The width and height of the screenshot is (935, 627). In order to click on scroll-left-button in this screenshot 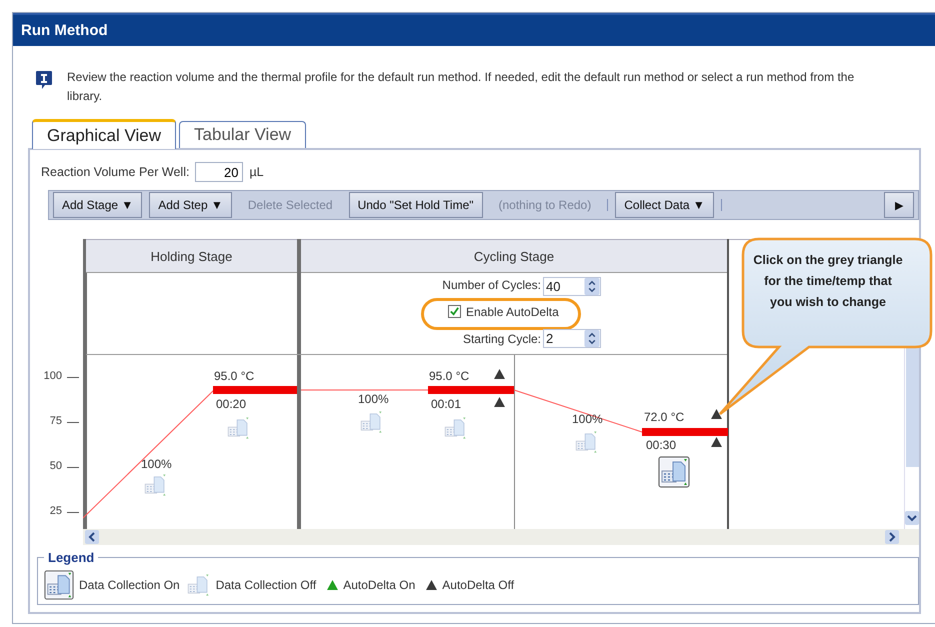, I will do `click(92, 537)`.